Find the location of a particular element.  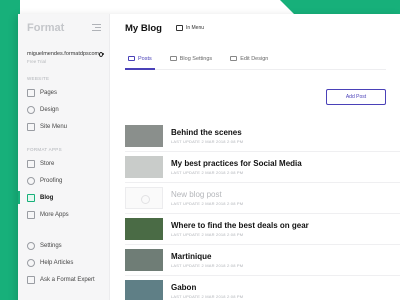

sidebar-item-label: Design is located at coordinates (49, 109).